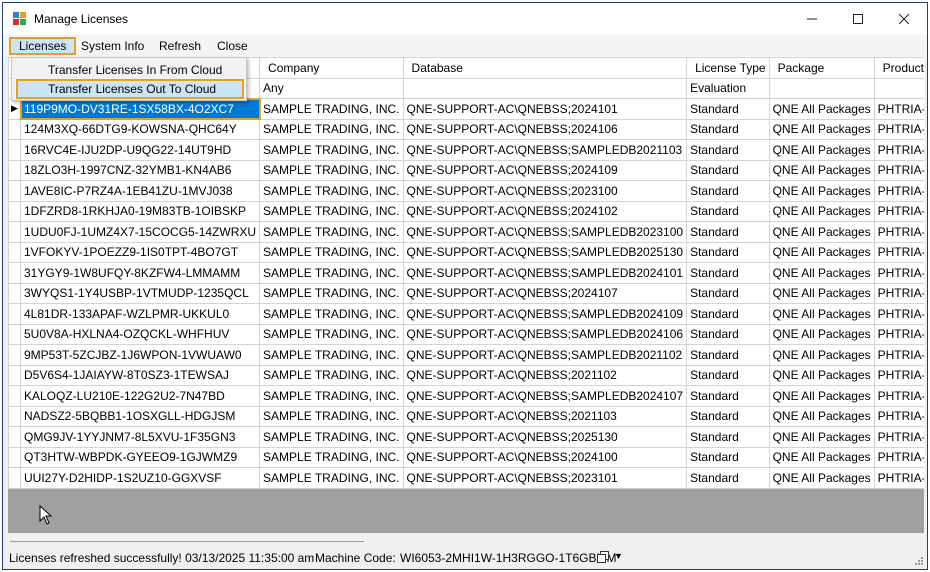  I want to click on database-cell: QNE-SUPPORT-AC\QNEBSS;2024101, so click(545, 109).